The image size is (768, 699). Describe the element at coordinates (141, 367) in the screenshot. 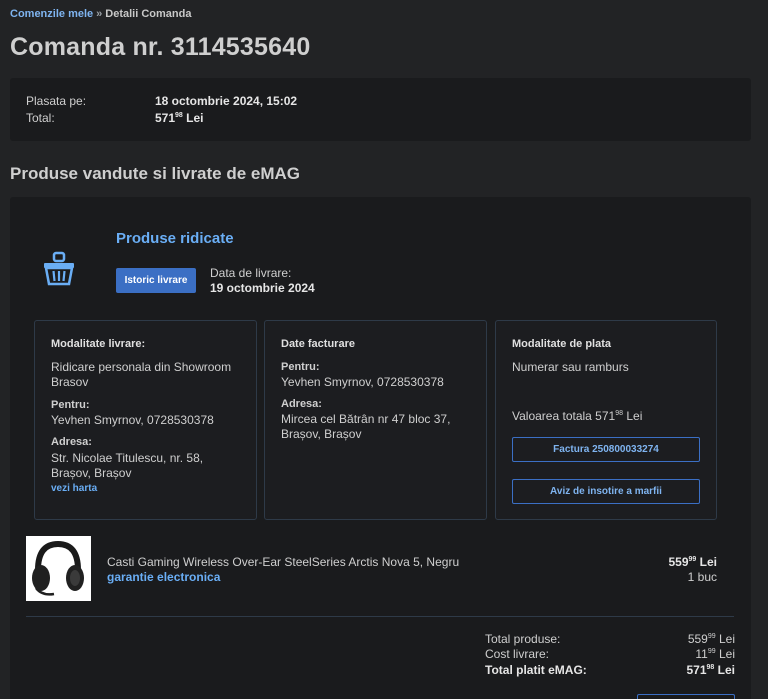

I see `delivery-method-line1: Ridicare personala din Showroom` at that location.